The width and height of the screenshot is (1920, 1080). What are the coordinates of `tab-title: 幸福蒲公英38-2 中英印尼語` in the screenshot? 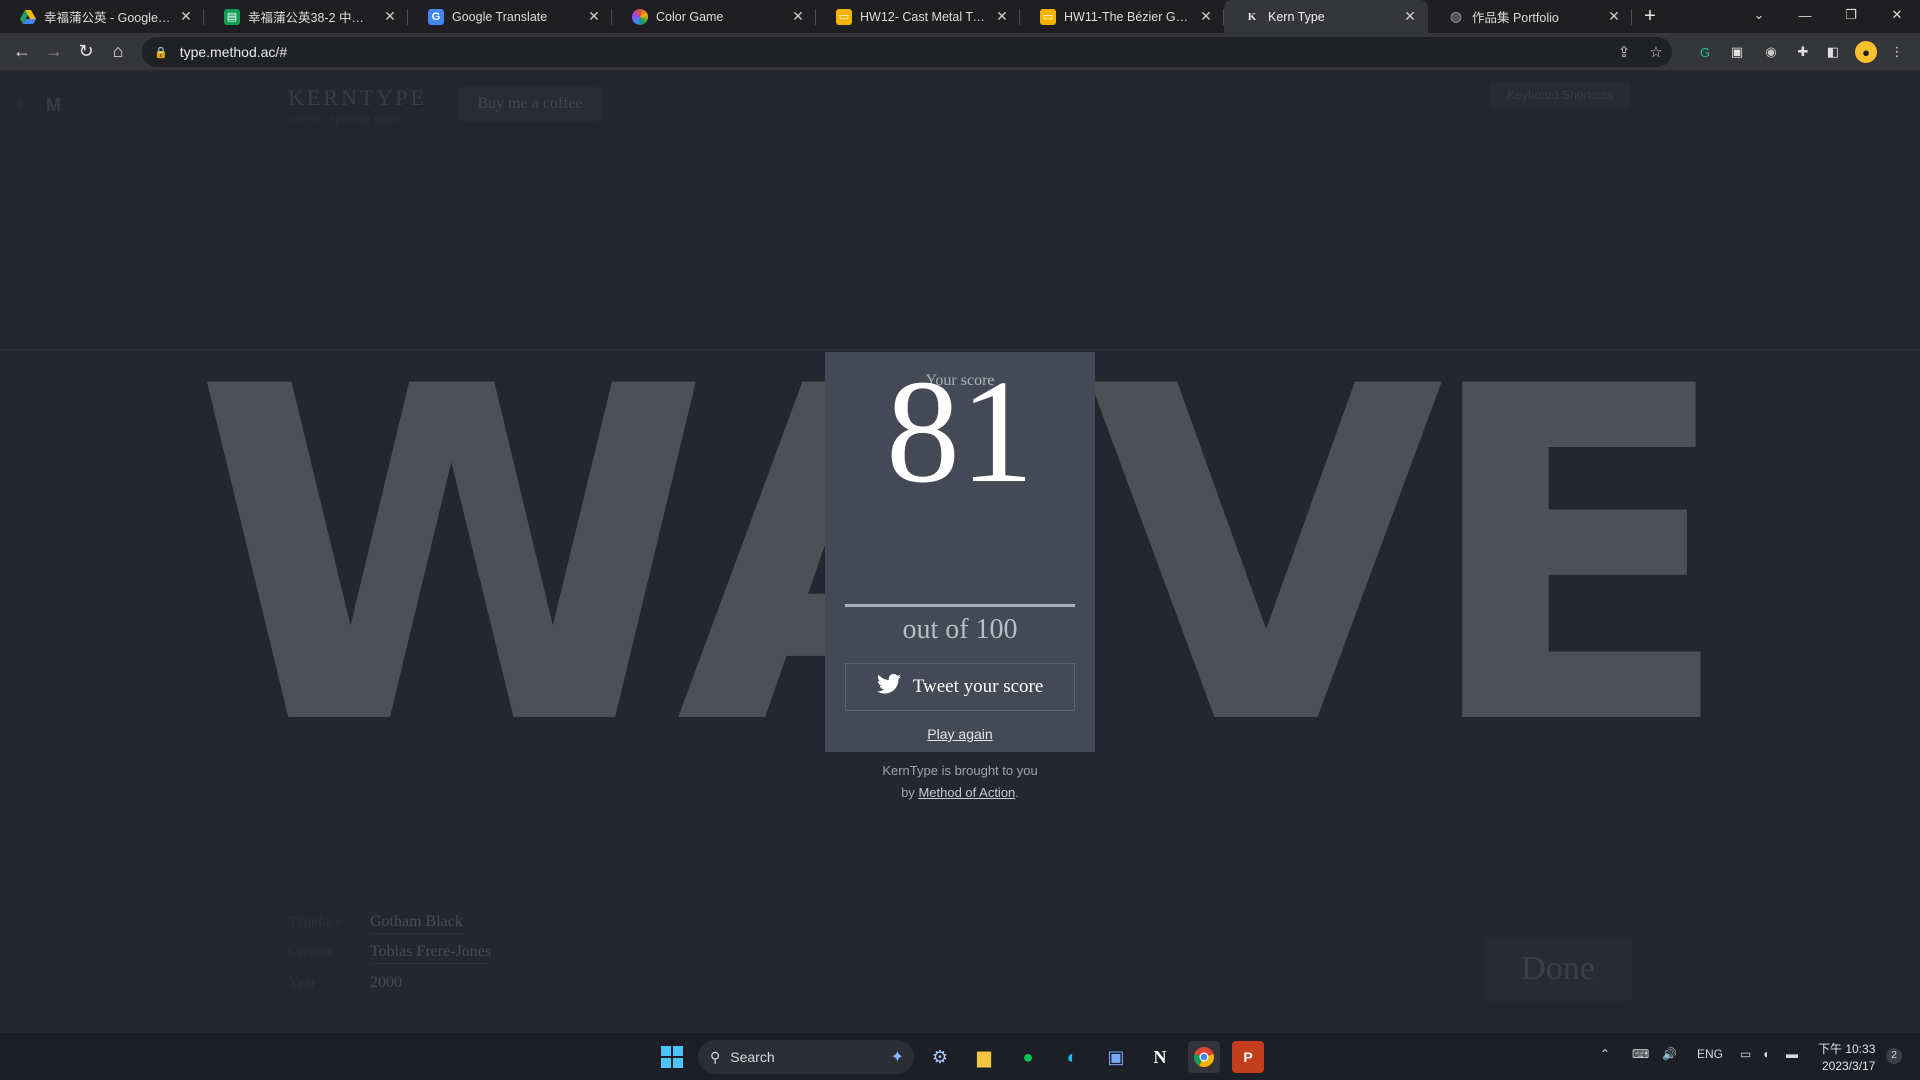 It's located at (312, 18).